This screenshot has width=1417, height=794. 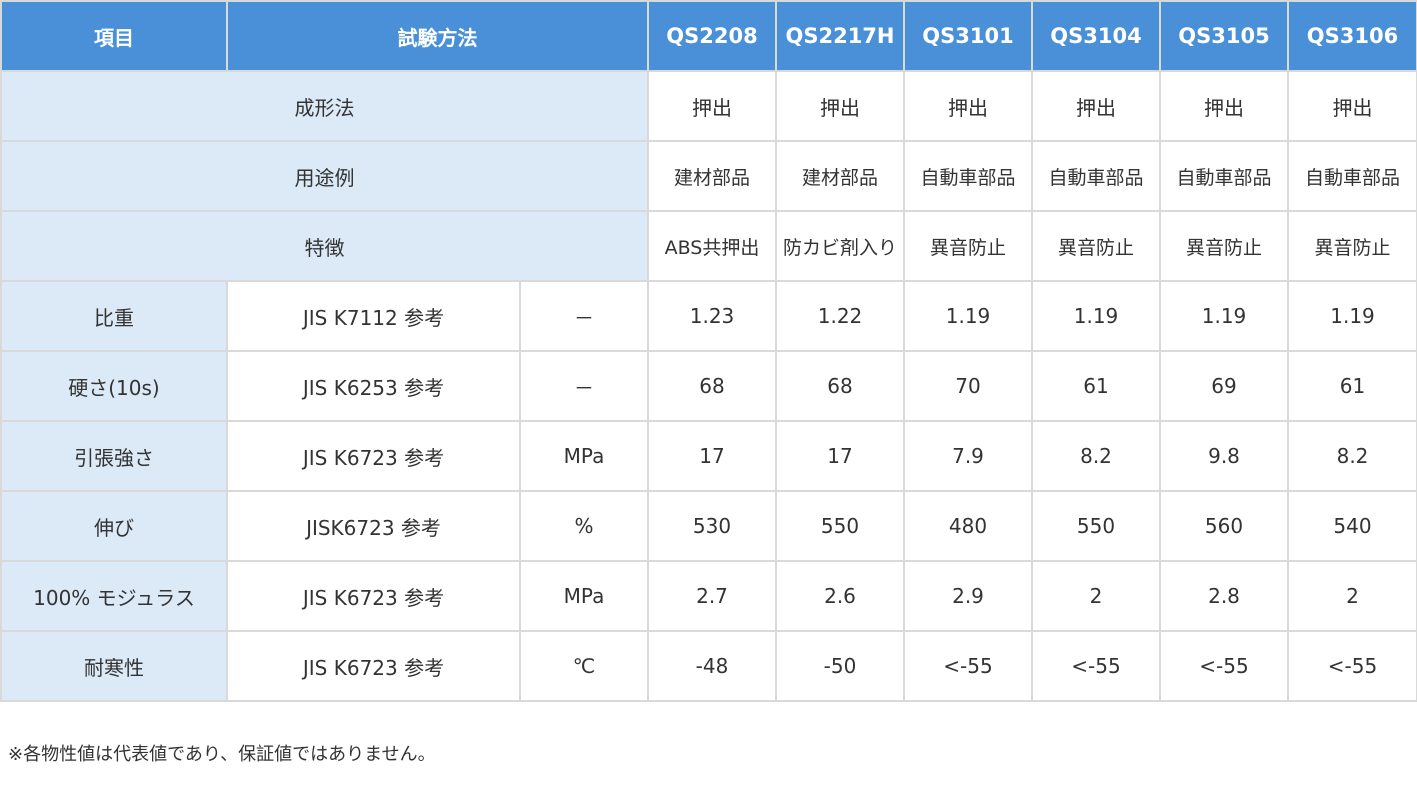 I want to click on row-label: 比重, so click(x=114, y=316).